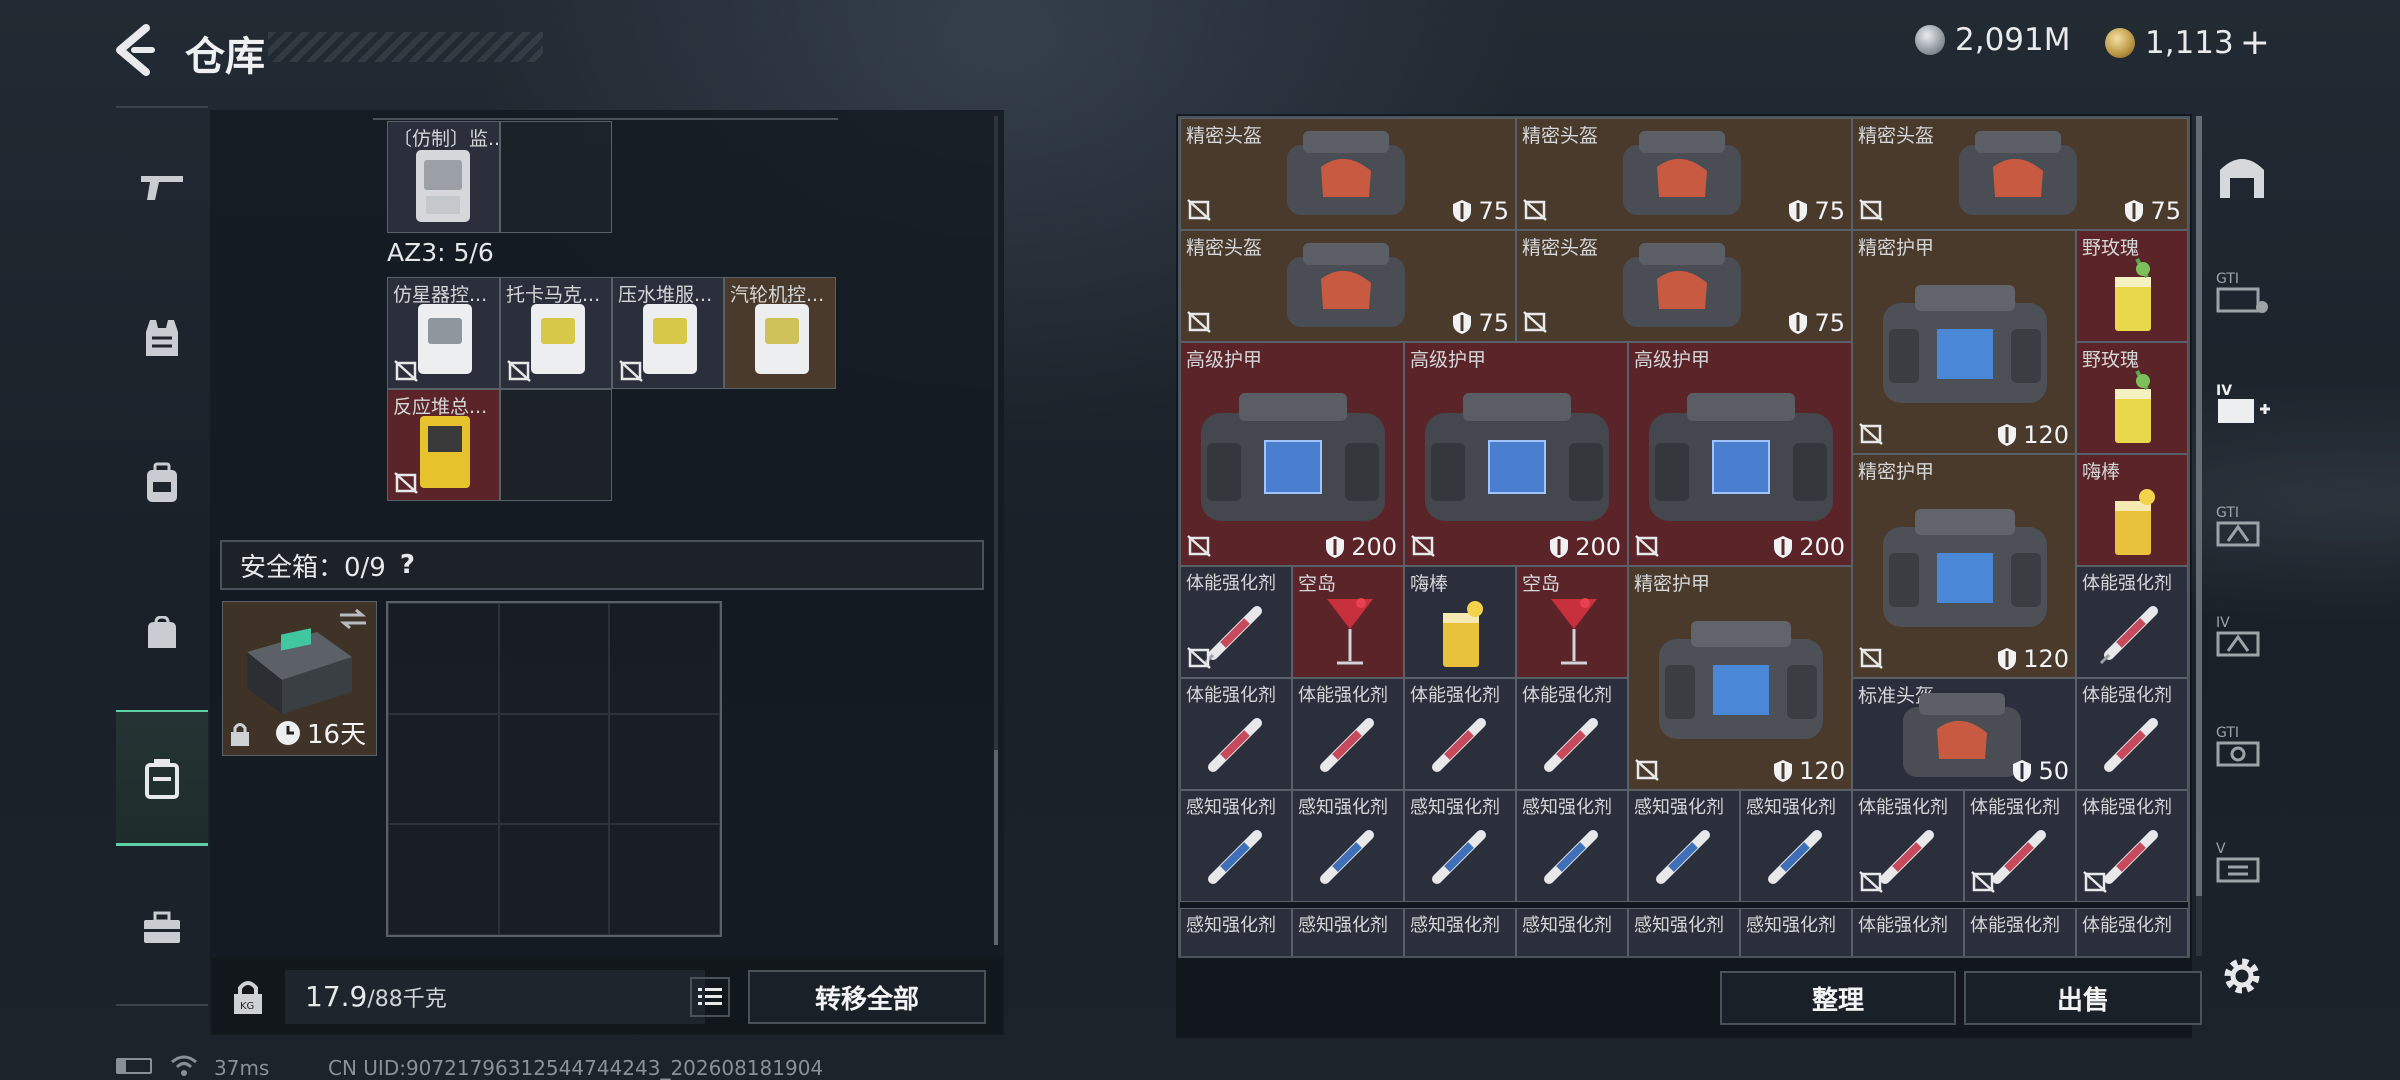  Describe the element at coordinates (1838, 998) in the screenshot. I see `sort-button: 整理` at that location.